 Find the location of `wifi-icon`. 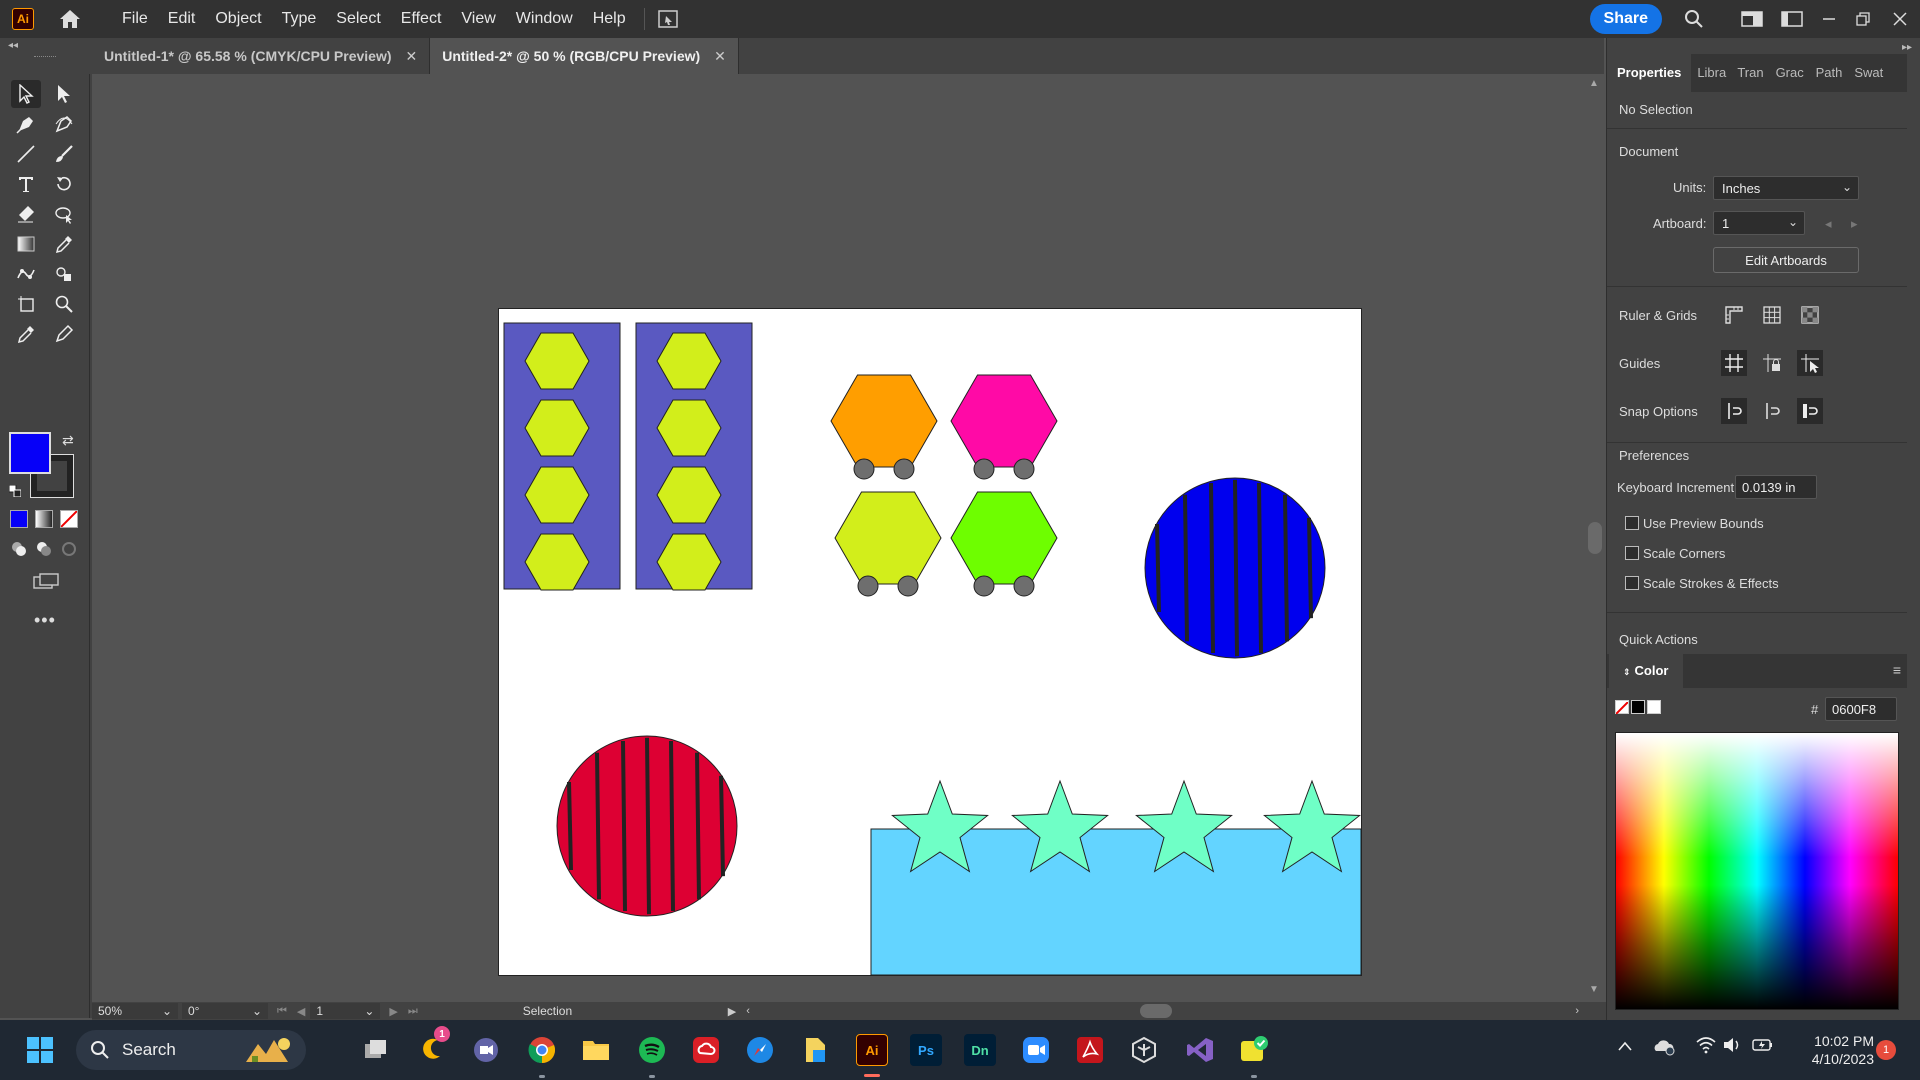

wifi-icon is located at coordinates (1706, 1046).